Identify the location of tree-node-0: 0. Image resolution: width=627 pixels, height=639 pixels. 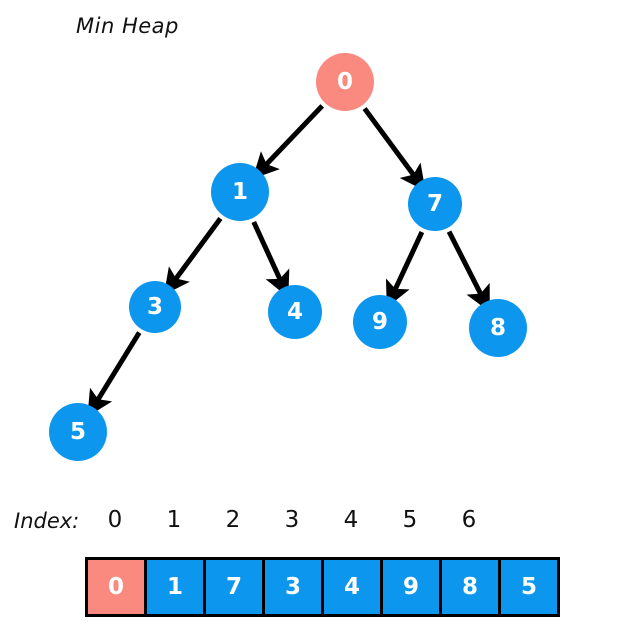
(345, 82).